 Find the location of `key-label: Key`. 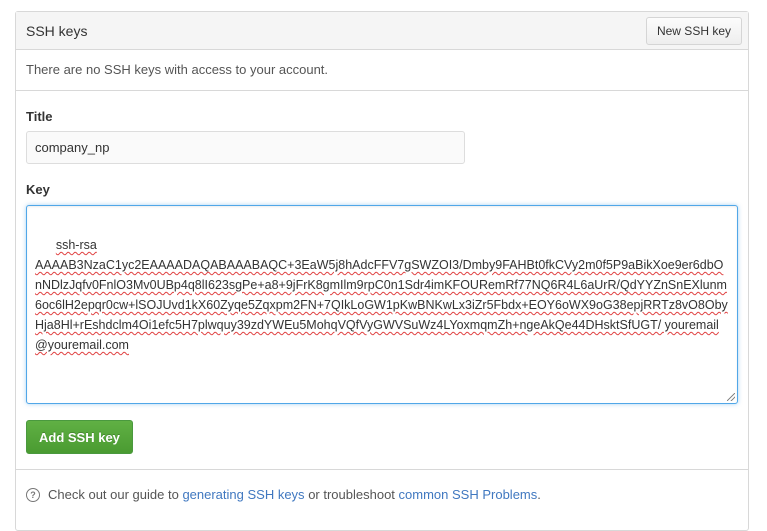

key-label: Key is located at coordinates (38, 189).